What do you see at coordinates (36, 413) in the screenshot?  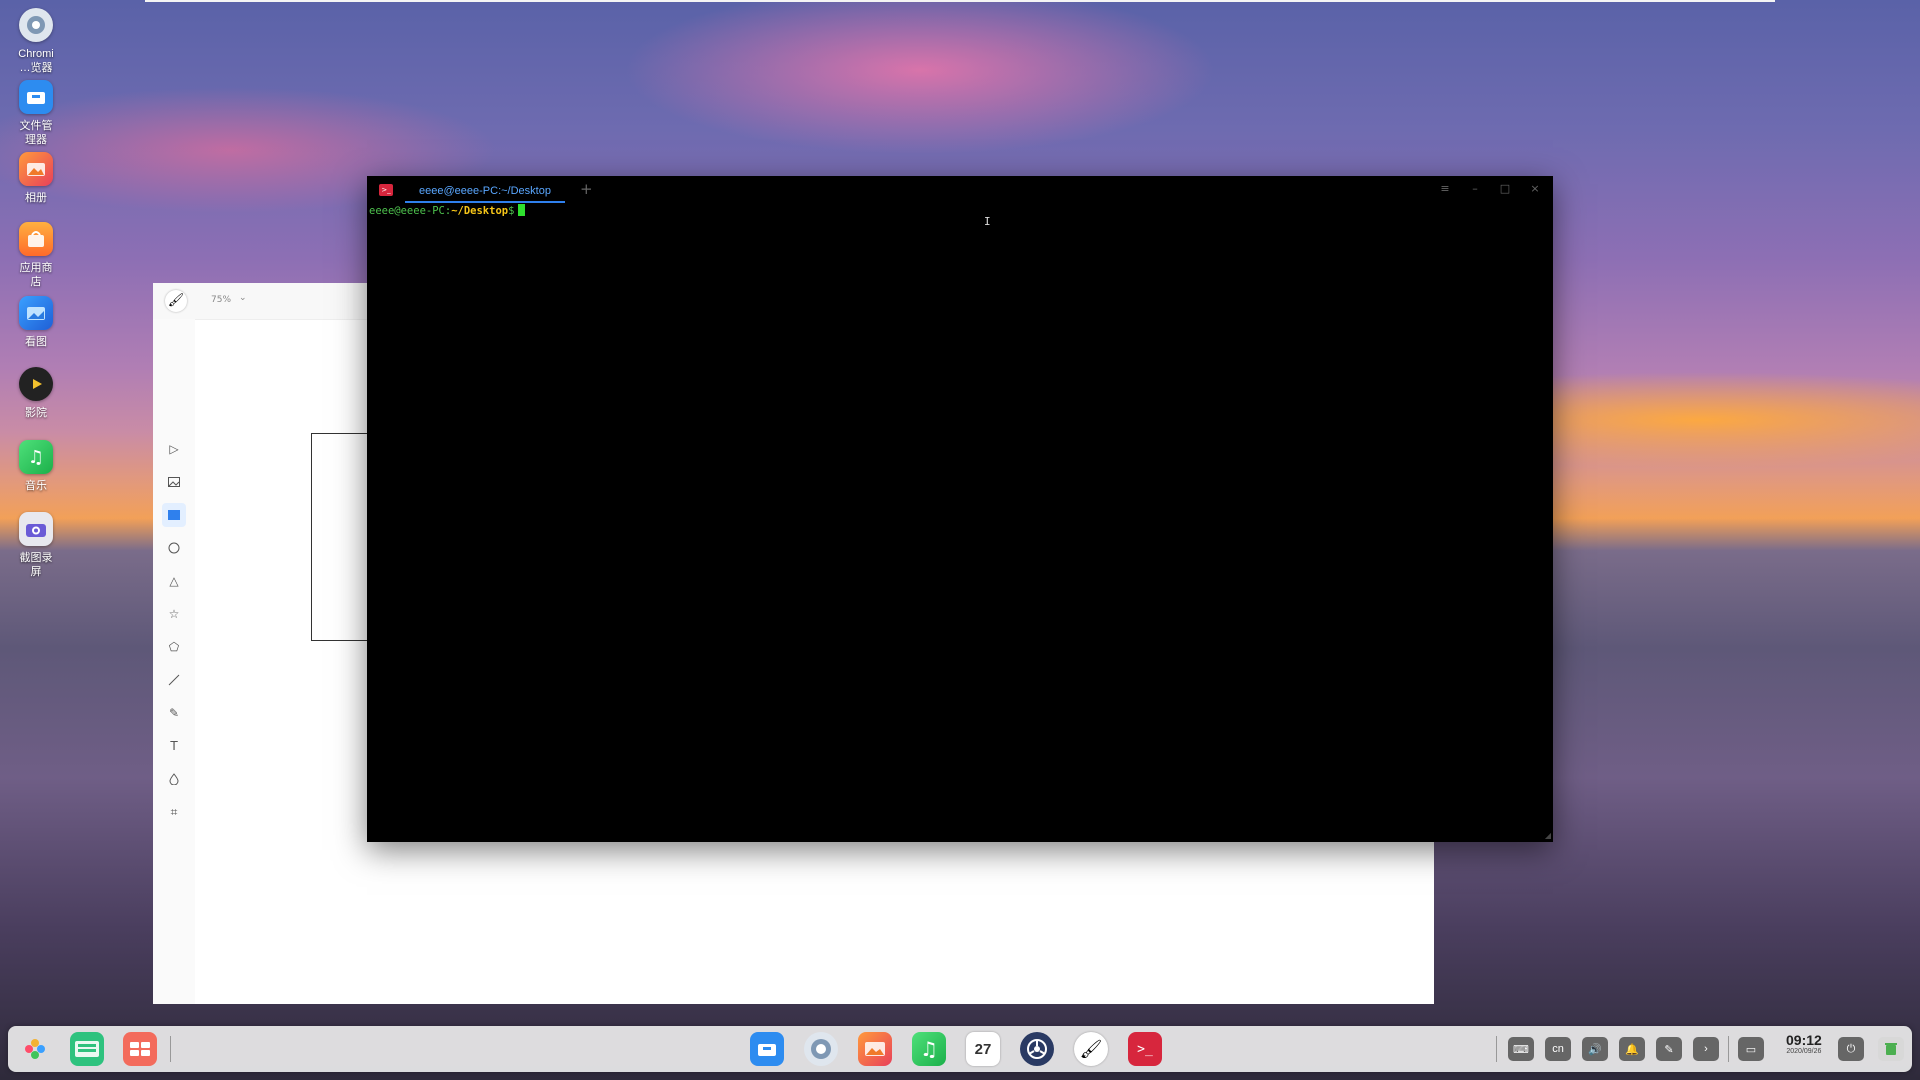 I see `desktop-icon-label: 影院` at bounding box center [36, 413].